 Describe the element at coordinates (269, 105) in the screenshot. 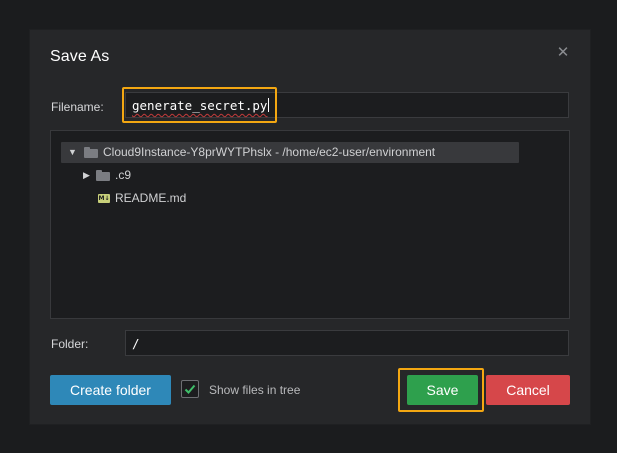

I see `text-caret` at that location.